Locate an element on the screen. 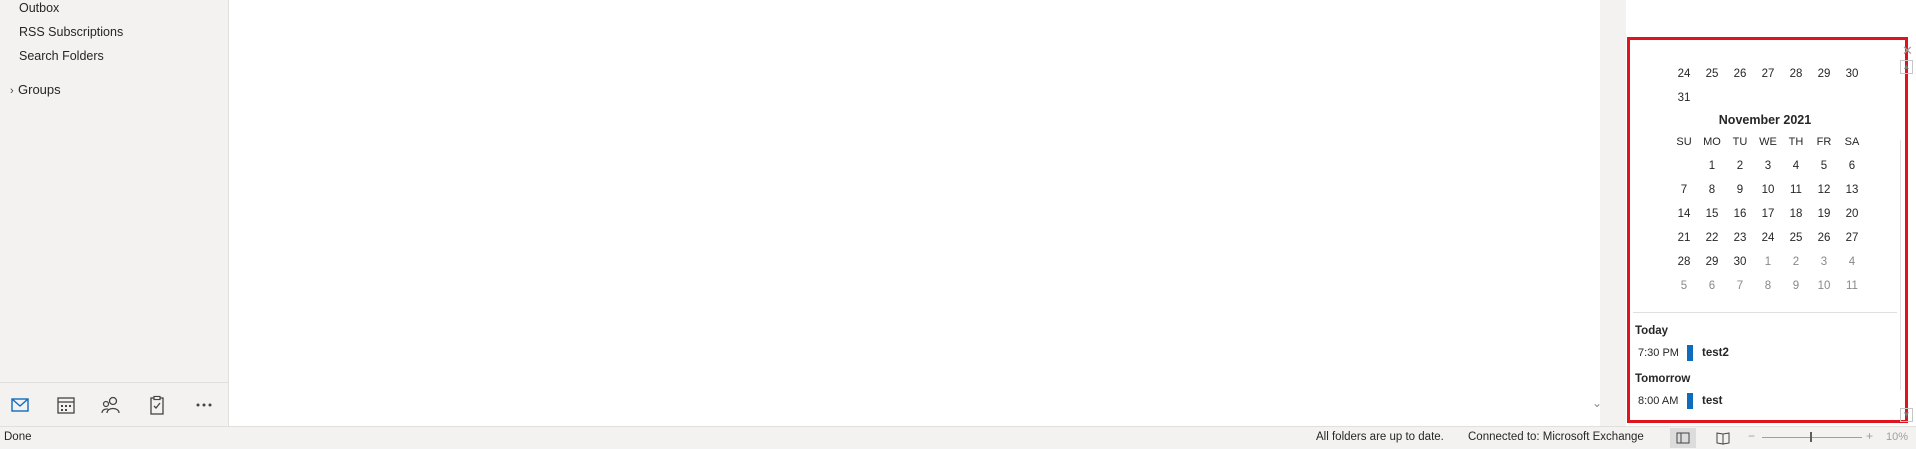  divider is located at coordinates (1765, 312).